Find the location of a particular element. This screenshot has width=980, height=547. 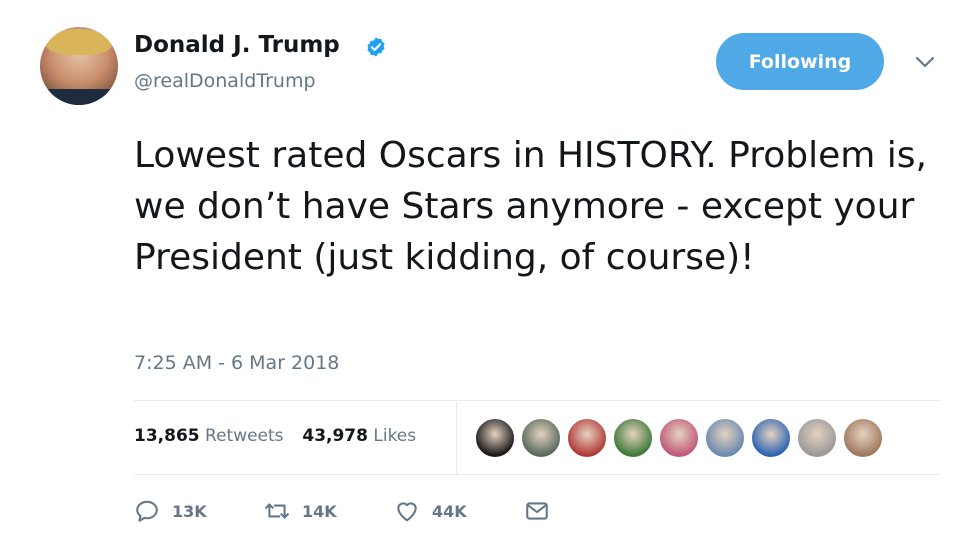

divider-bottom is located at coordinates (537, 474).